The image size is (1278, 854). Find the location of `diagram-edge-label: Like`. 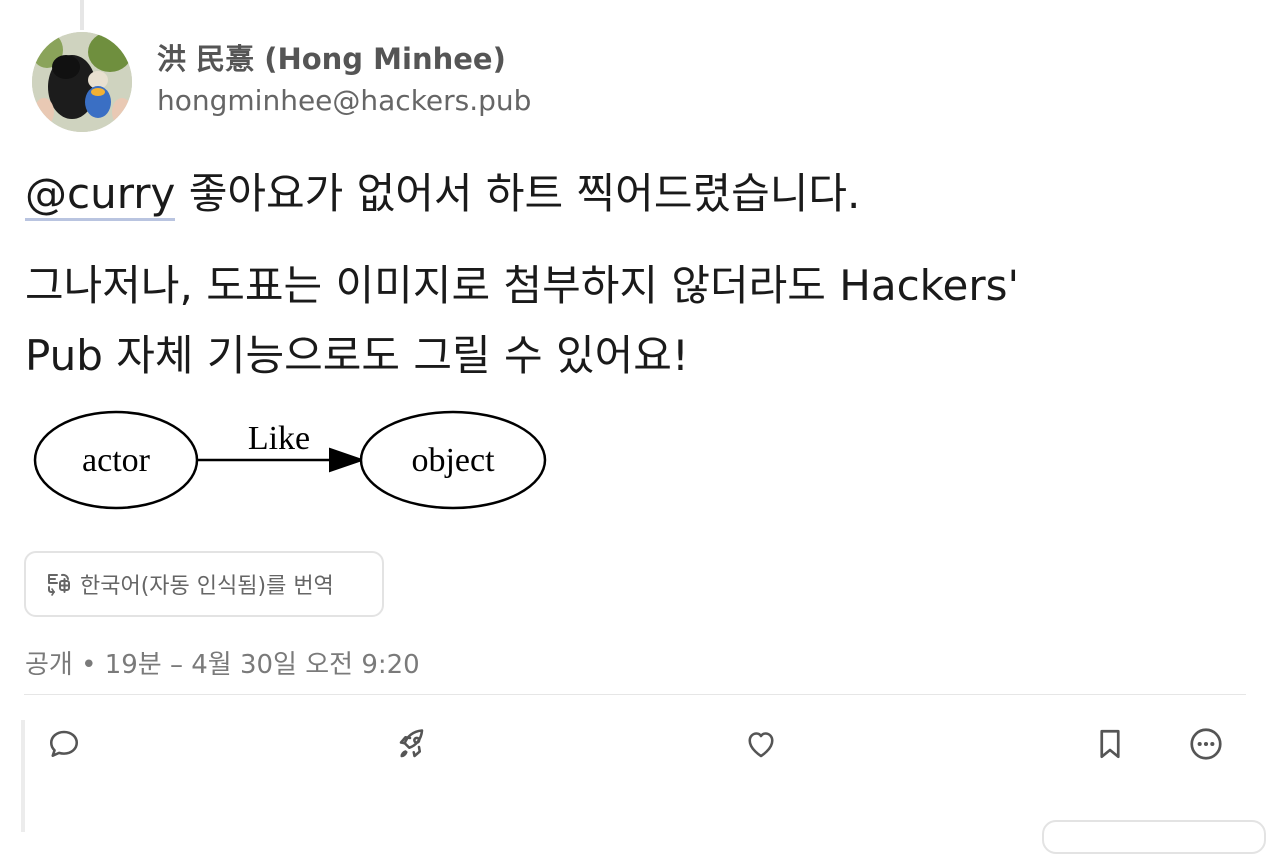

diagram-edge-label: Like is located at coordinates (279, 438).